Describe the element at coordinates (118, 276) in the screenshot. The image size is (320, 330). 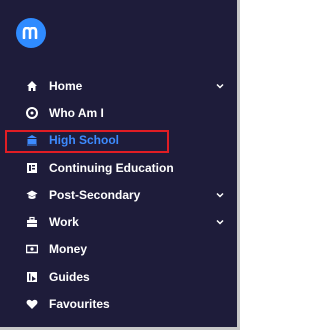
I see `sidebar-item-guides: Guides` at that location.